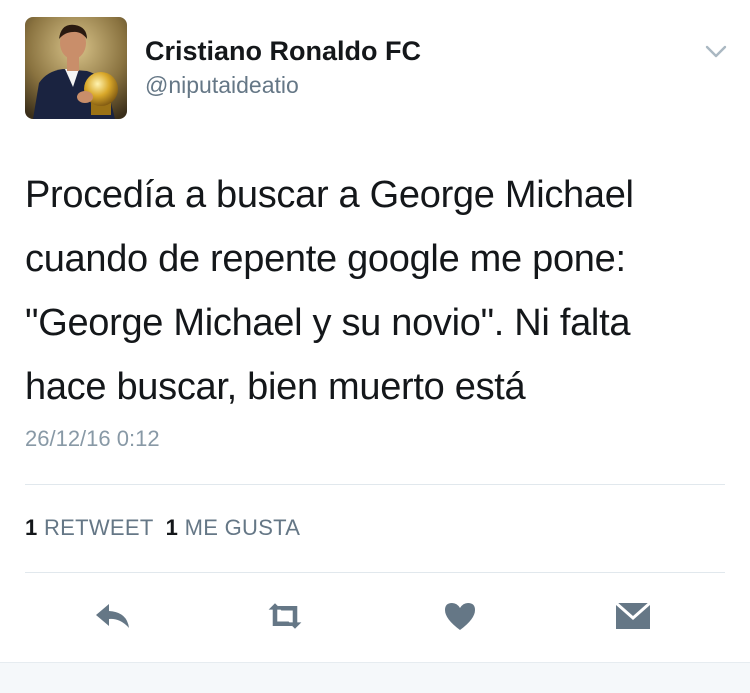 This screenshot has height=693, width=750. I want to click on tweet-text-line: Procedía a buscar a George Michael, so click(329, 195).